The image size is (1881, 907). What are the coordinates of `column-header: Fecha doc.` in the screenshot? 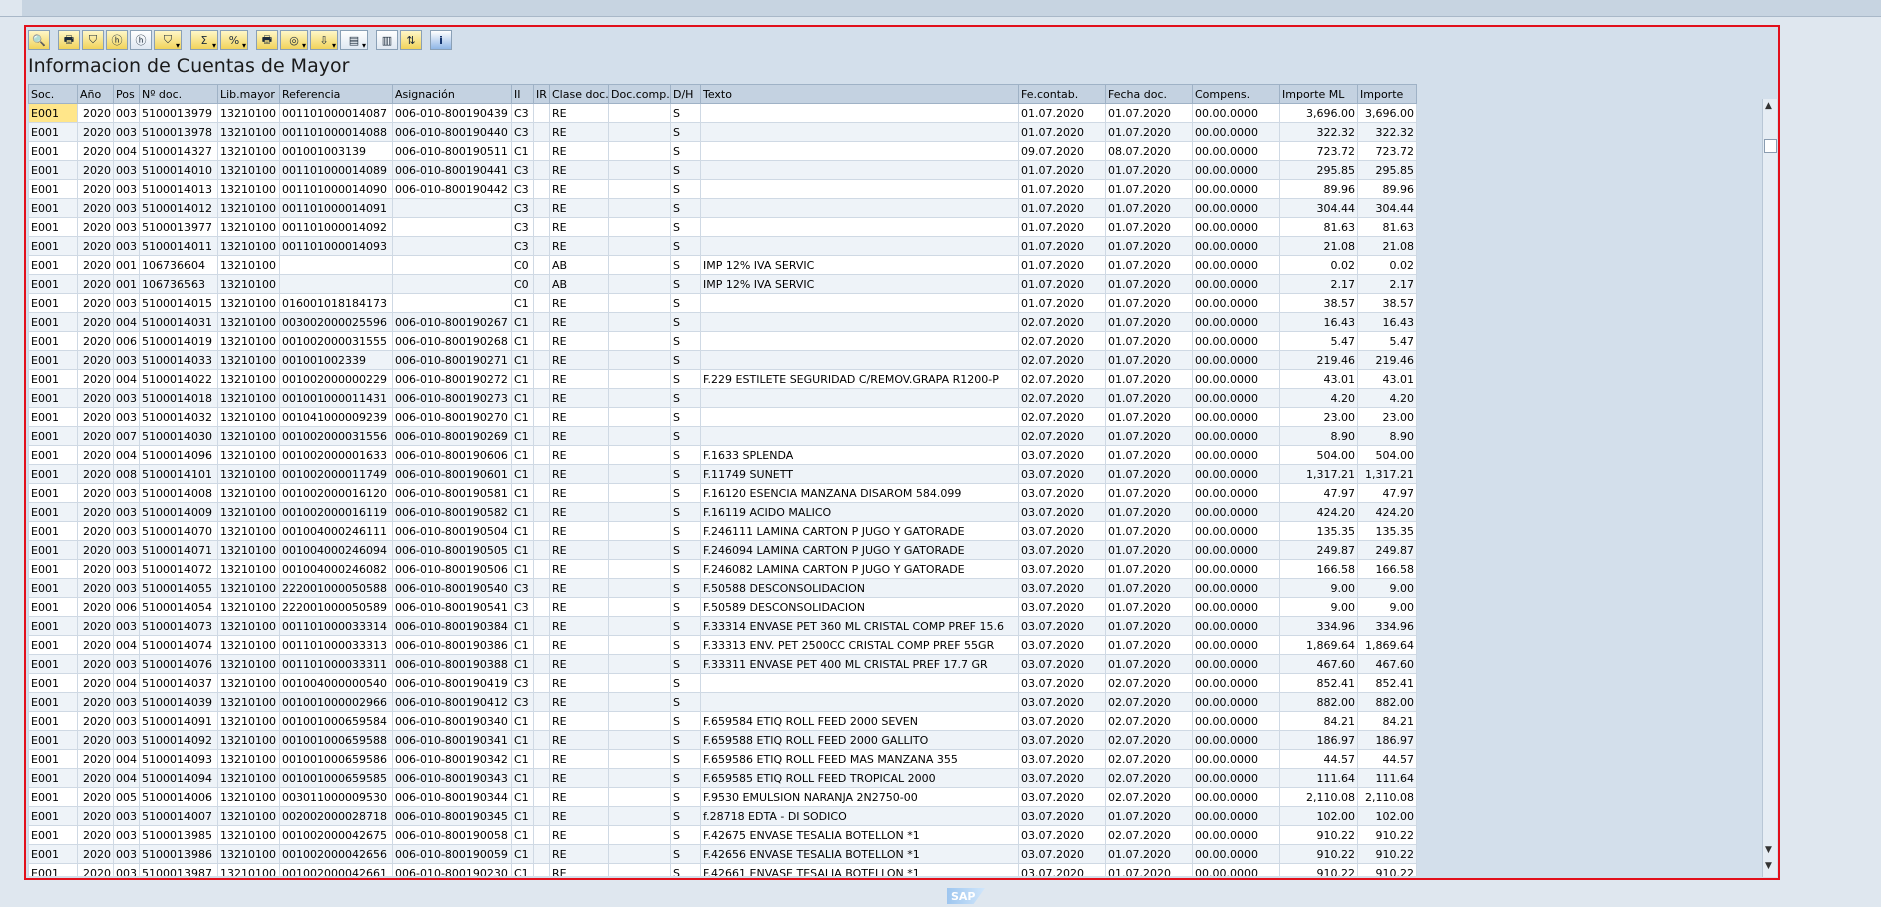 It's located at (1149, 94).